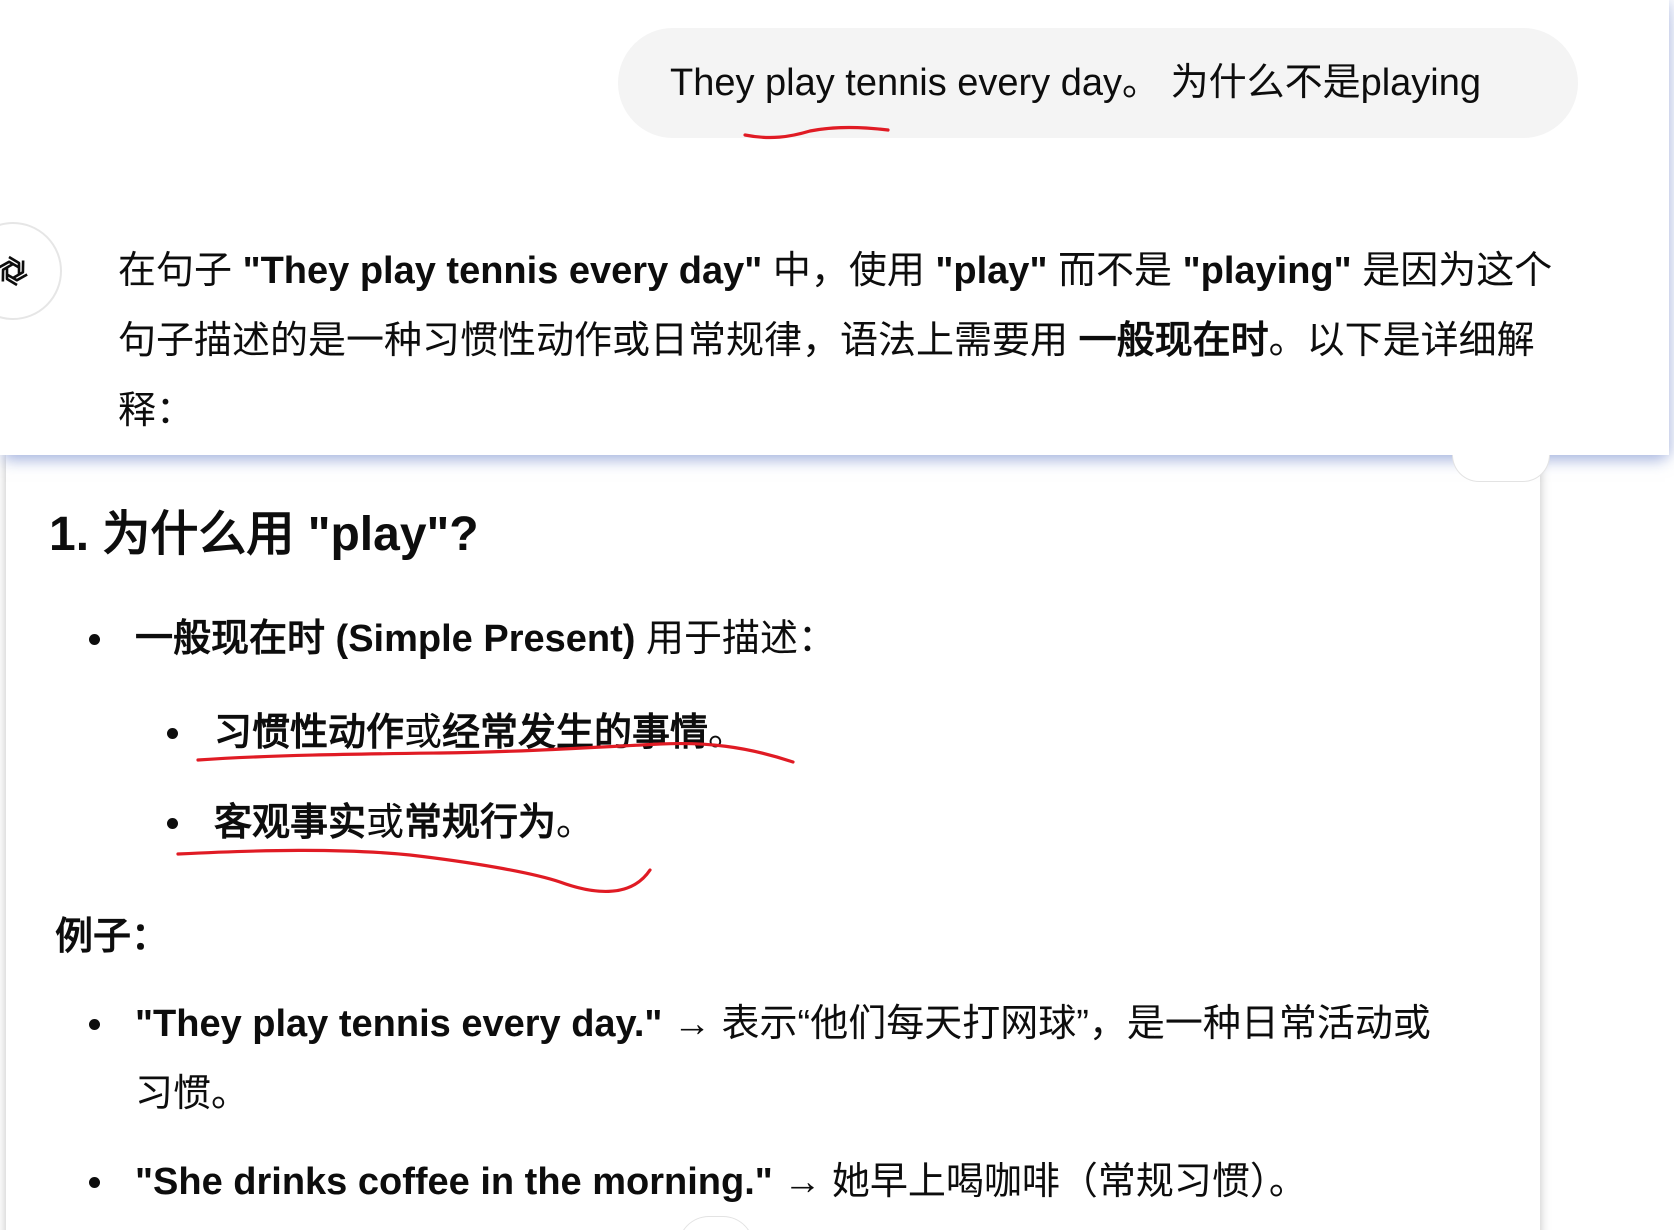 Image resolution: width=1674 pixels, height=1230 pixels. I want to click on example-1-sentence: "They play tennis every day.", so click(399, 1024).